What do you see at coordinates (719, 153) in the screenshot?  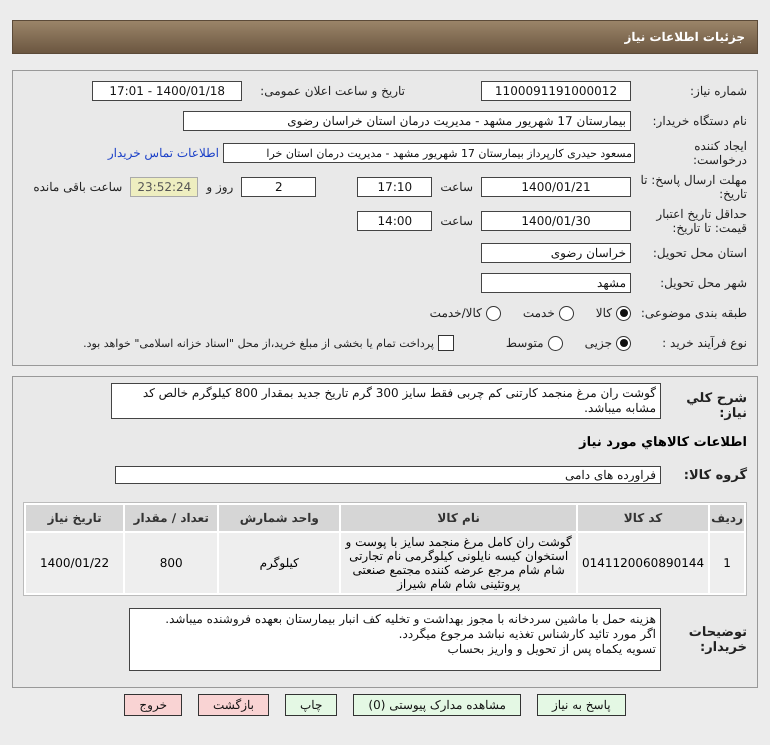 I see `field-label: ایجاد کننده درخواست:` at bounding box center [719, 153].